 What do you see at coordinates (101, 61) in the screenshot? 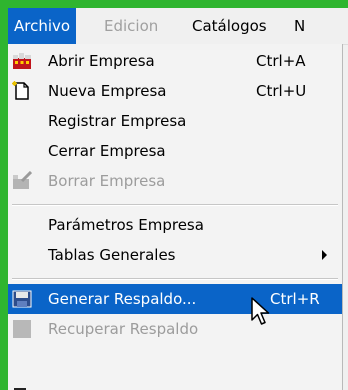
I see `menu-item-label: Abrir Empresa` at bounding box center [101, 61].